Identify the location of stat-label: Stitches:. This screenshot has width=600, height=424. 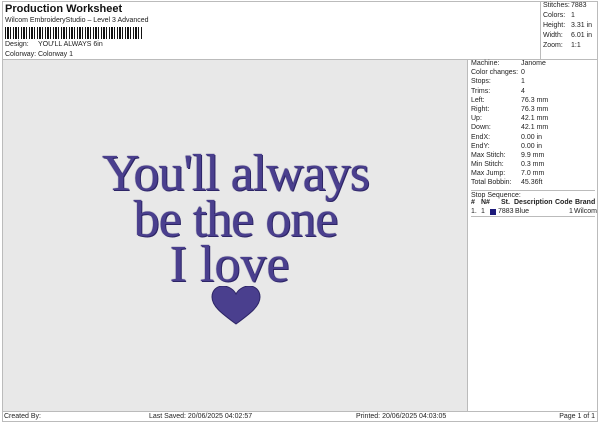
(556, 5).